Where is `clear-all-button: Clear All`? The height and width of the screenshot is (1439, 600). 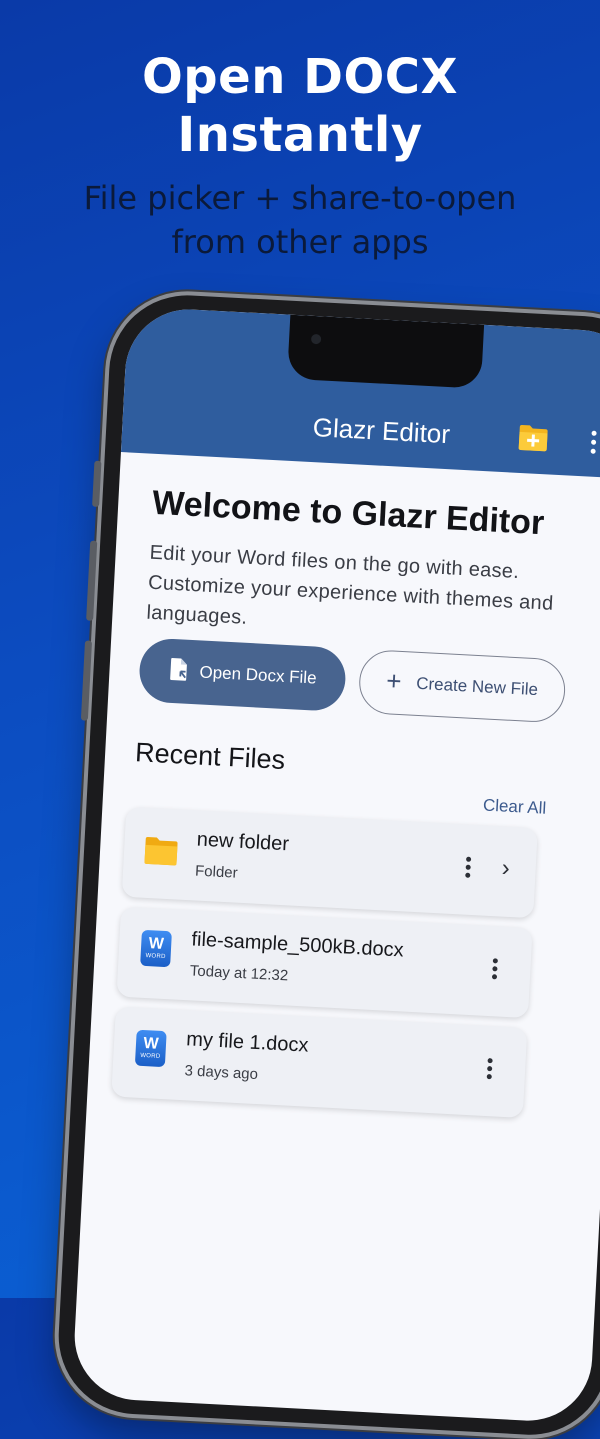
clear-all-button: Clear All is located at coordinates (514, 806).